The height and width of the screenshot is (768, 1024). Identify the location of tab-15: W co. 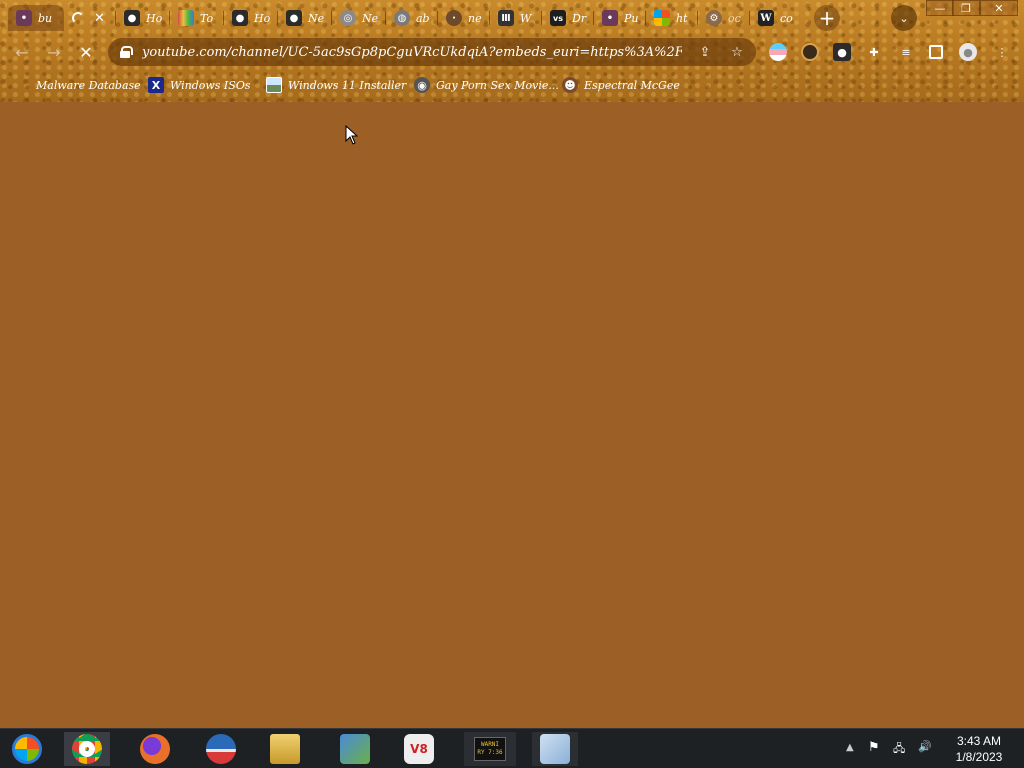
(776, 18).